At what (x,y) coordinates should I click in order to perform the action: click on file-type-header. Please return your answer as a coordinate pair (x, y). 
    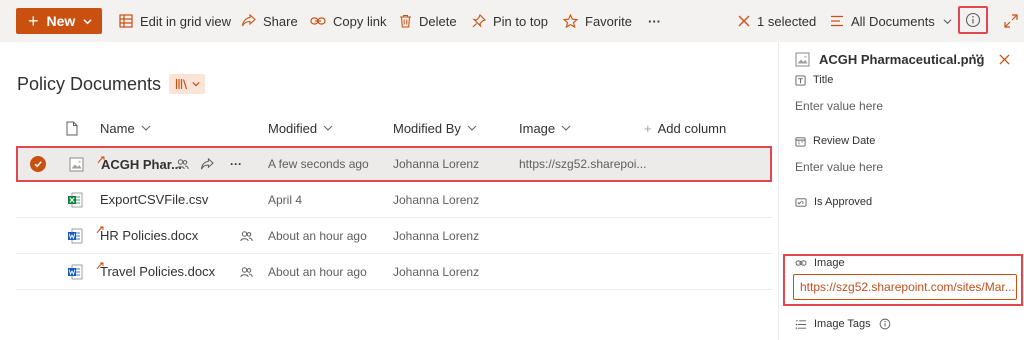
    Looking at the image, I should click on (72, 128).